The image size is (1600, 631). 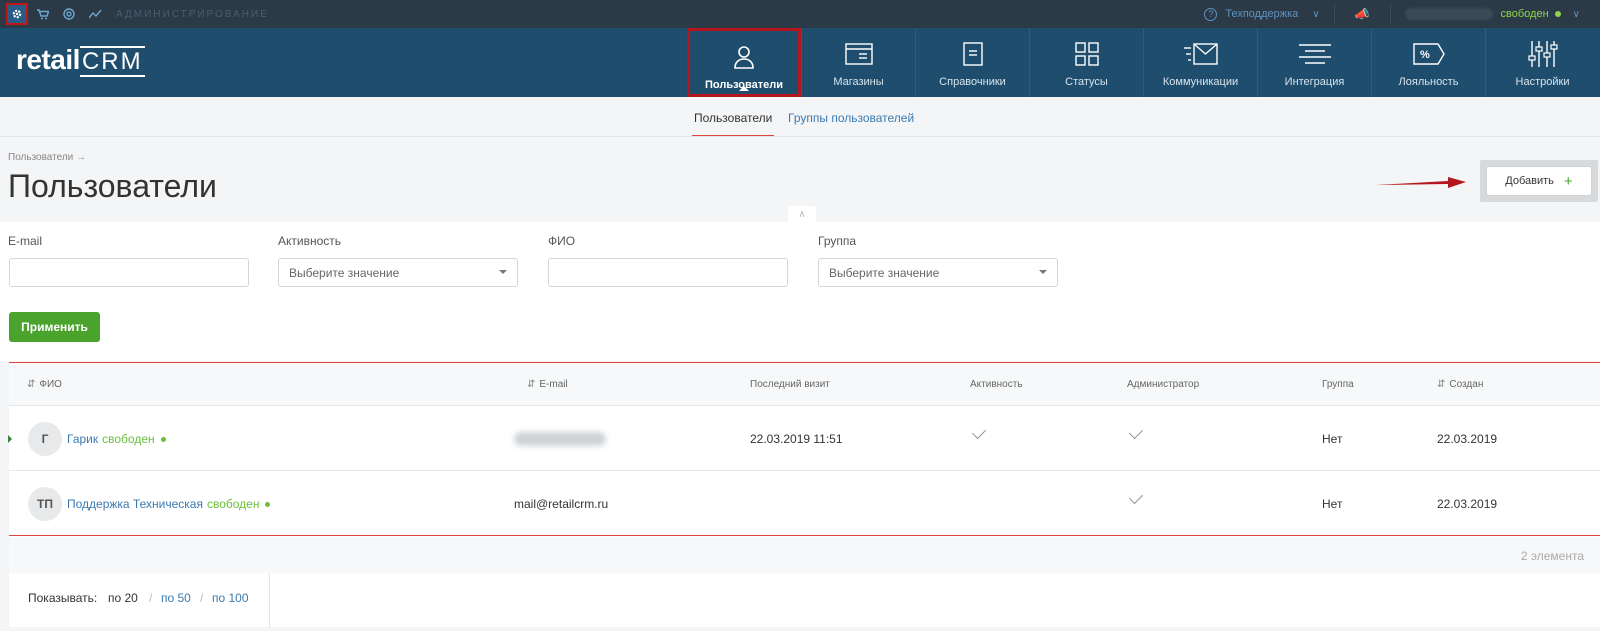 What do you see at coordinates (851, 118) in the screenshot?
I see `tab-user-groups: Группы пользователей` at bounding box center [851, 118].